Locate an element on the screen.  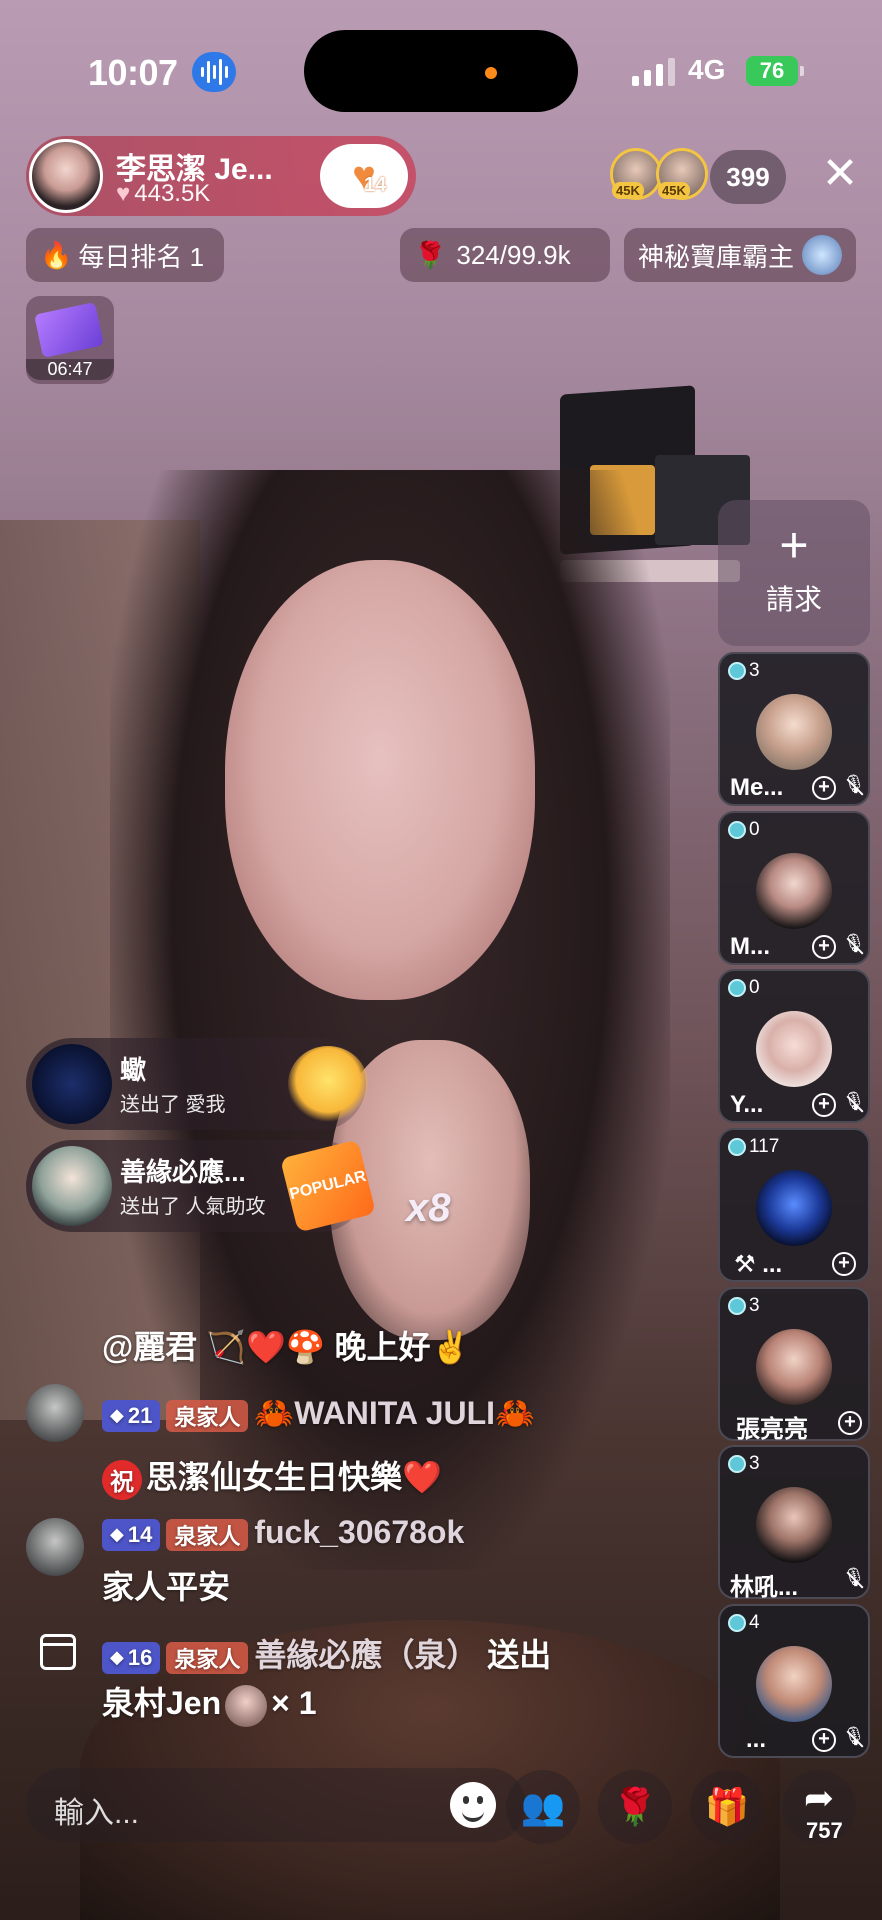
guest-tile: 4 ... + 🎙 is located at coordinates (794, 1681).